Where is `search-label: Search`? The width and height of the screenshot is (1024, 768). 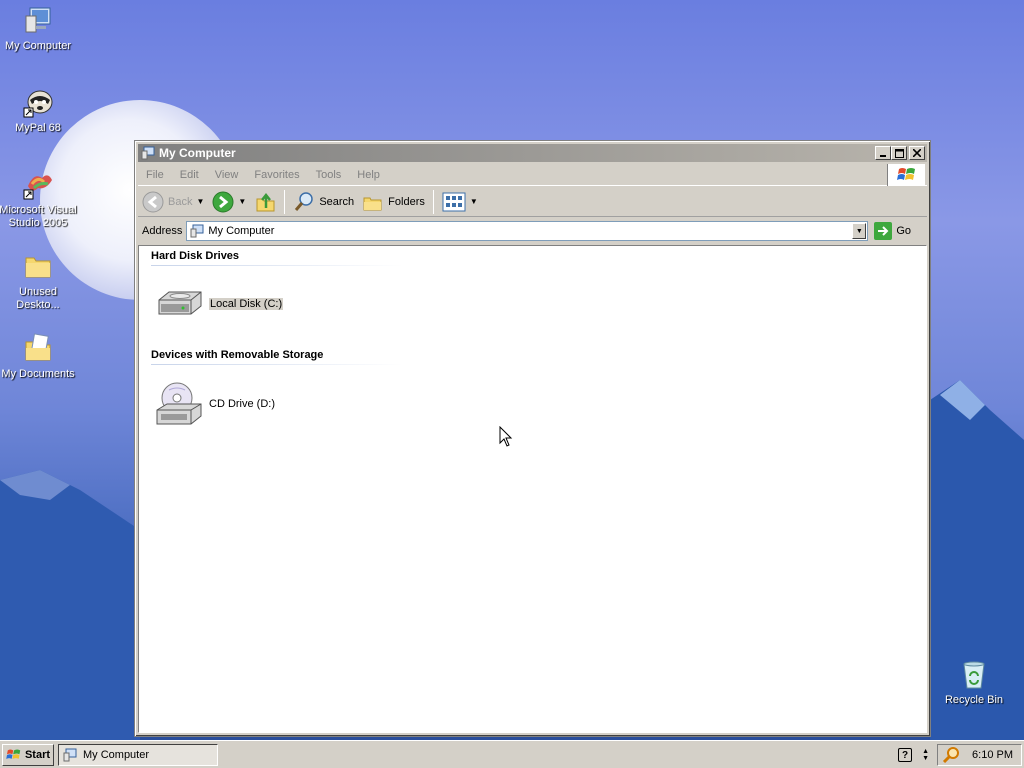 search-label: Search is located at coordinates (337, 201).